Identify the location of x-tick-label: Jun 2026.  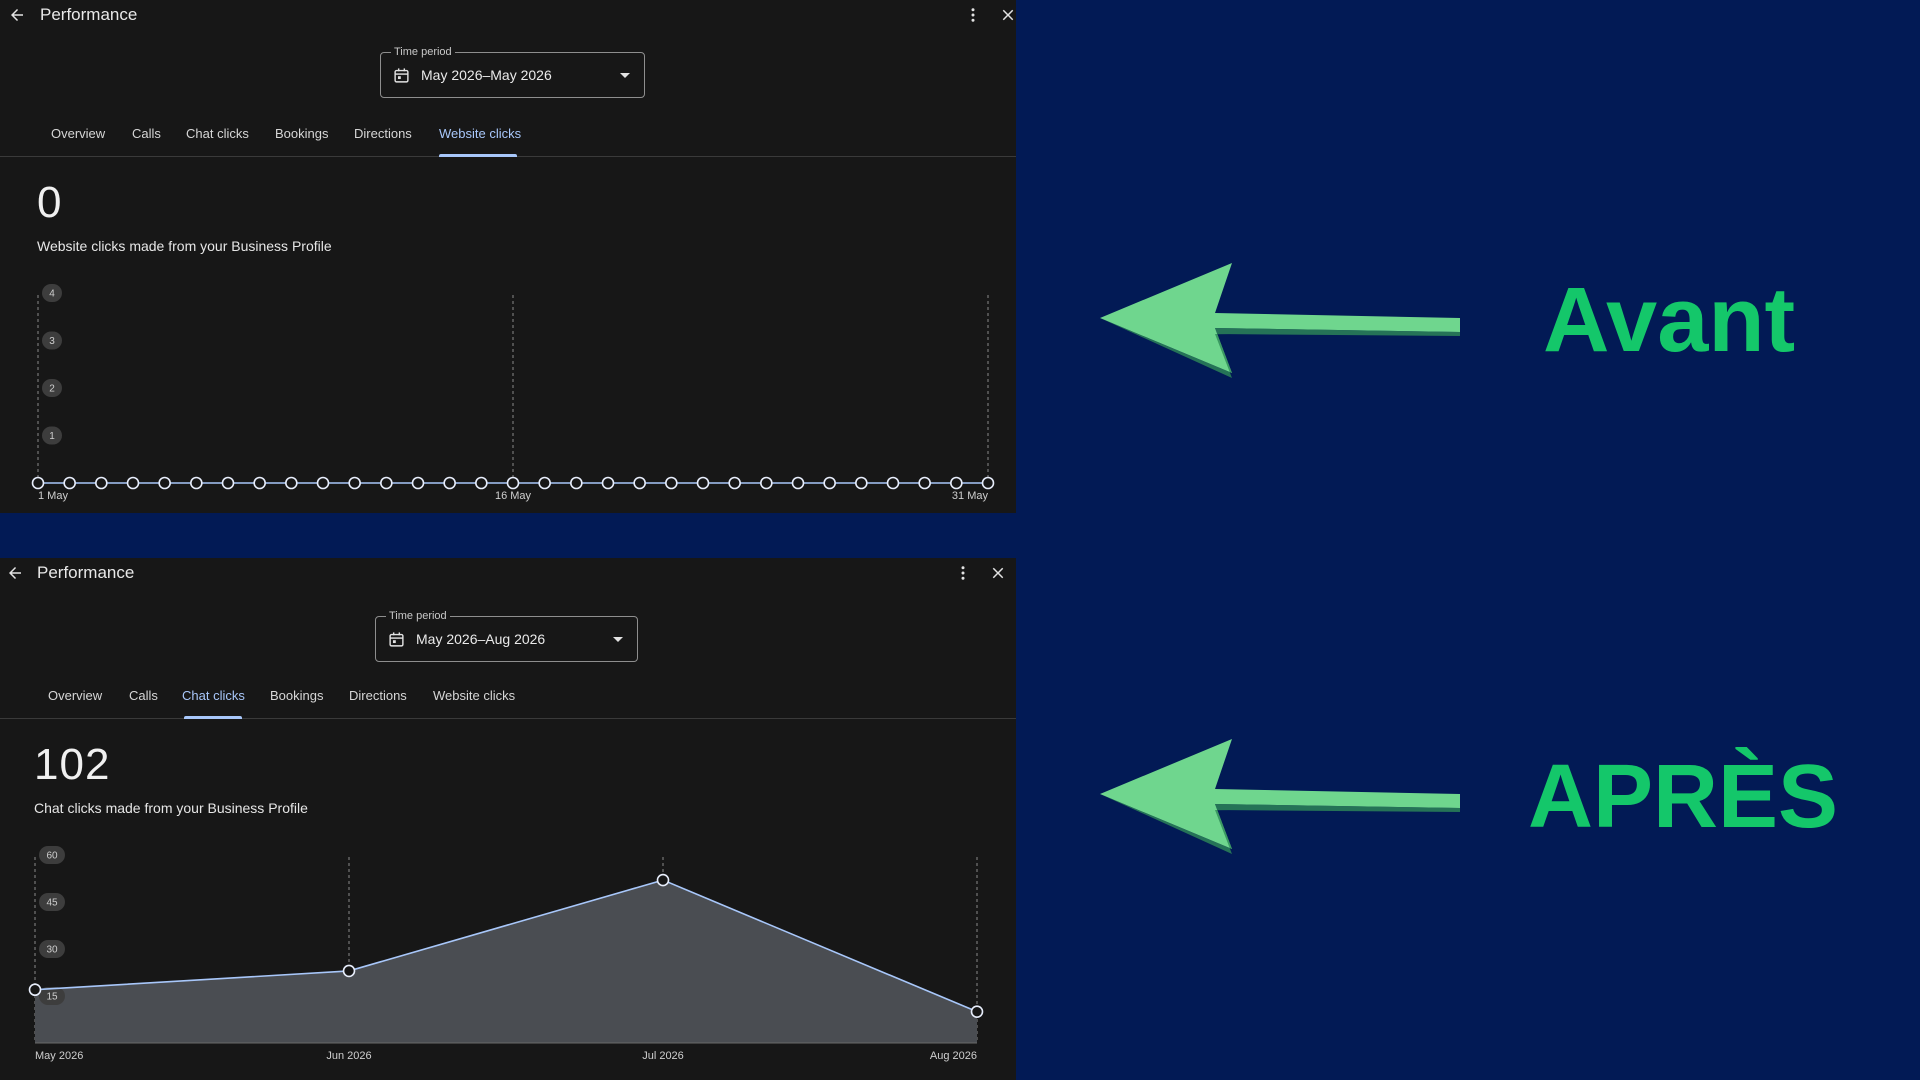
(348, 1056).